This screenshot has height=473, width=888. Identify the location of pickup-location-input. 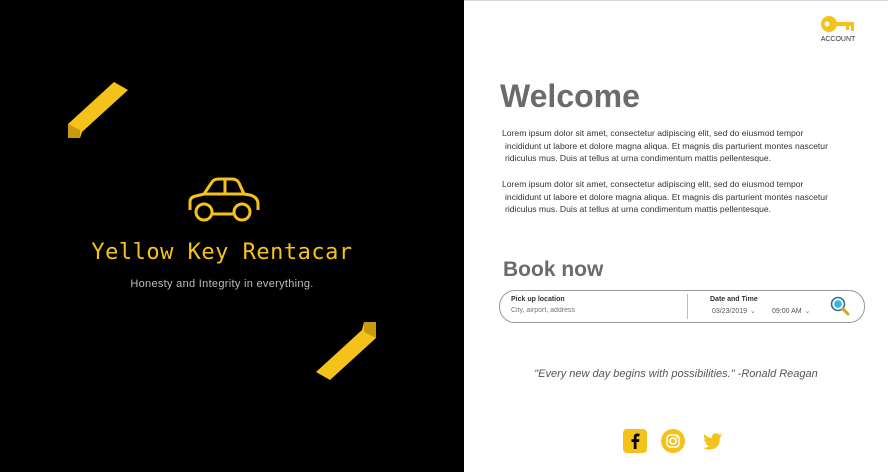
(591, 310).